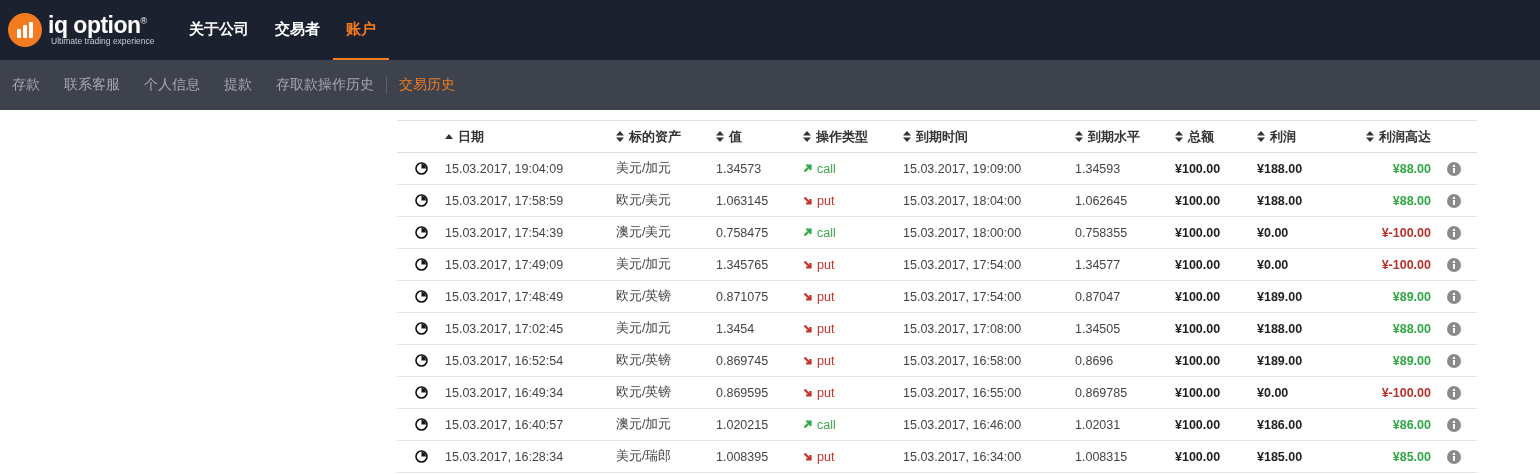 The height and width of the screenshot is (474, 1540). I want to click on table-cell-text: 0.869595, so click(743, 392).